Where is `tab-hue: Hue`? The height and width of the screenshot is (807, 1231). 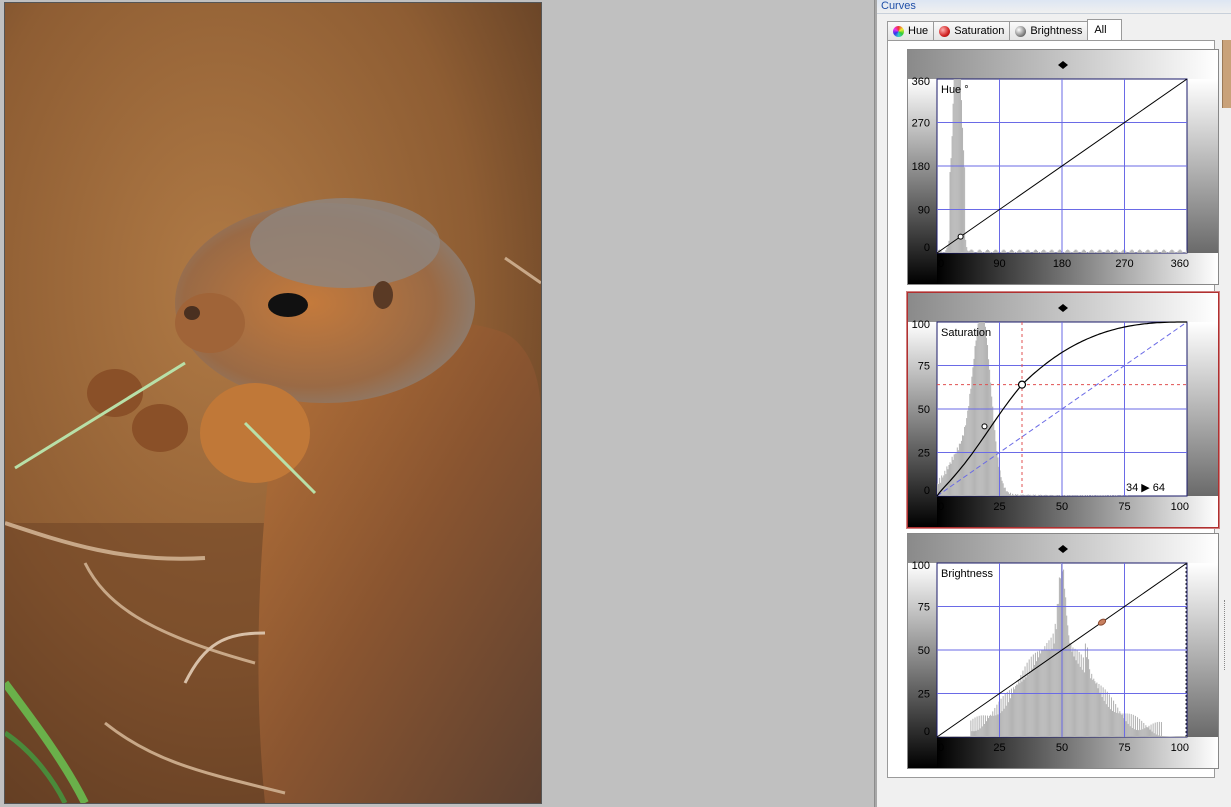 tab-hue: Hue is located at coordinates (911, 30).